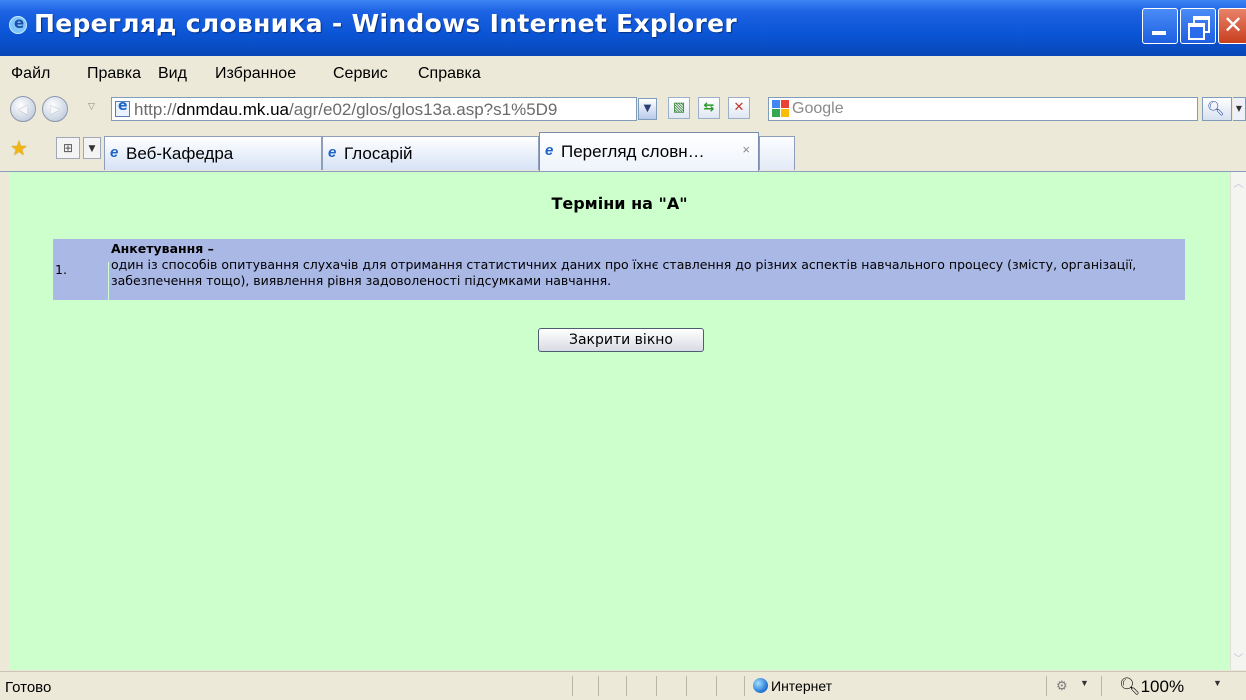 The image size is (1246, 700). What do you see at coordinates (172, 74) in the screenshot?
I see `menu-view: Вид` at bounding box center [172, 74].